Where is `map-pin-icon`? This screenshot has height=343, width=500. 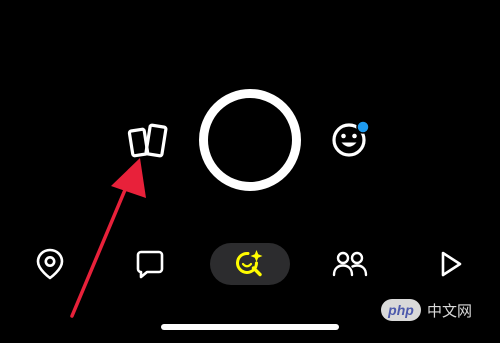 map-pin-icon is located at coordinates (50, 264).